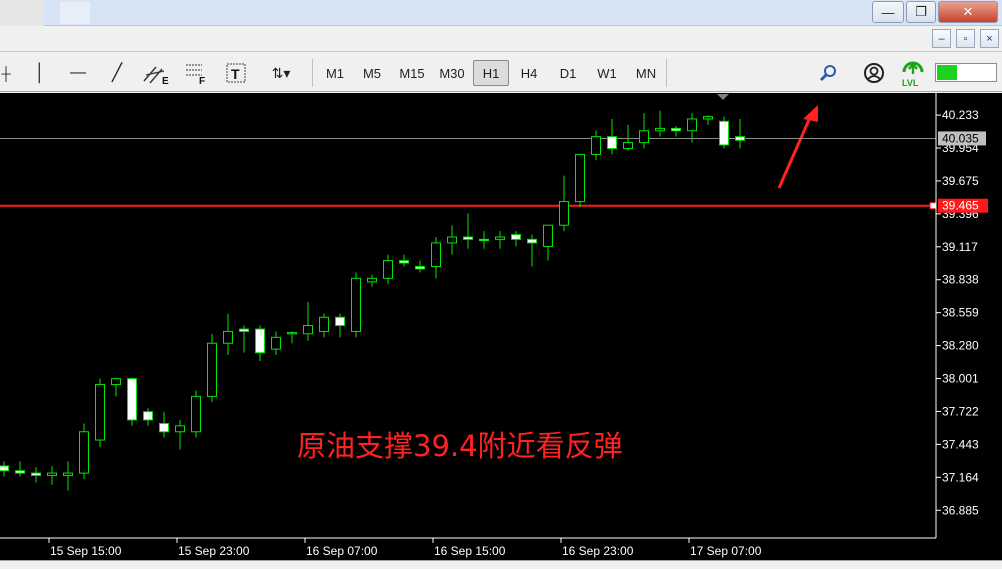 This screenshot has width=1002, height=569. I want to click on timeframe-m30: M30, so click(452, 73).